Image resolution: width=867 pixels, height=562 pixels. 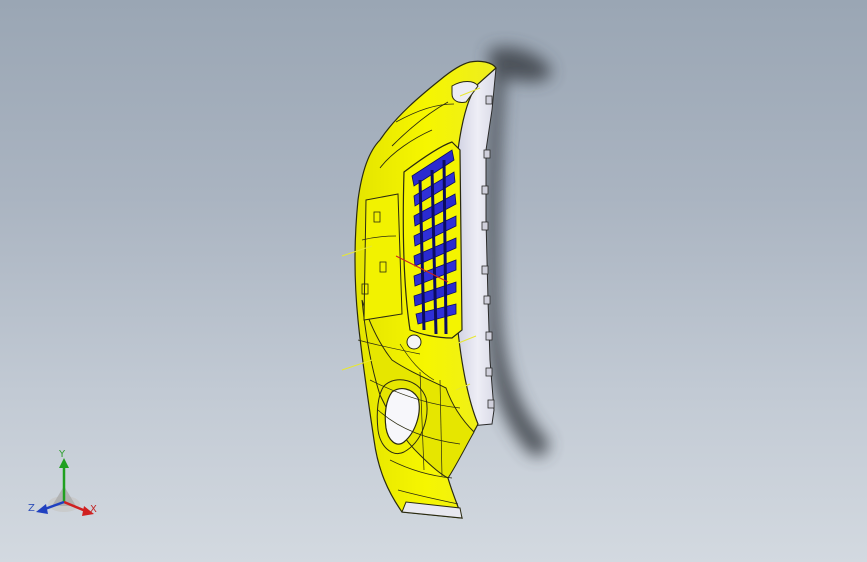 I want to click on axis-z-label: Z, so click(x=31, y=508).